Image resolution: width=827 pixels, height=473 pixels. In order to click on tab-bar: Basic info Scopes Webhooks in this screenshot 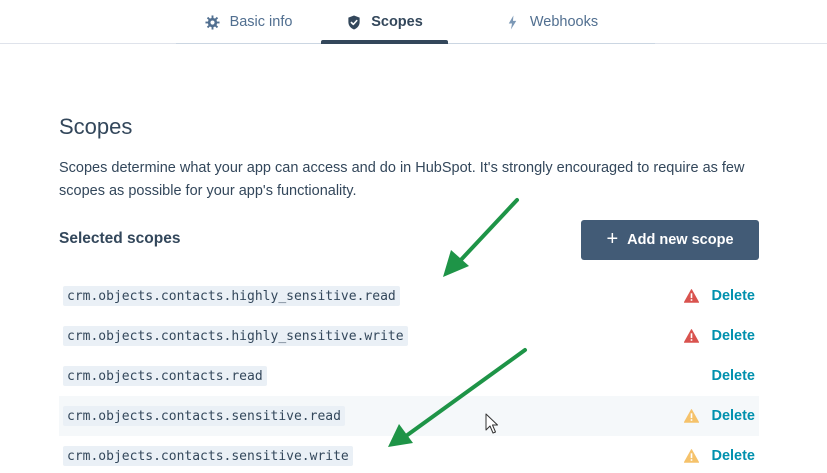, I will do `click(413, 22)`.